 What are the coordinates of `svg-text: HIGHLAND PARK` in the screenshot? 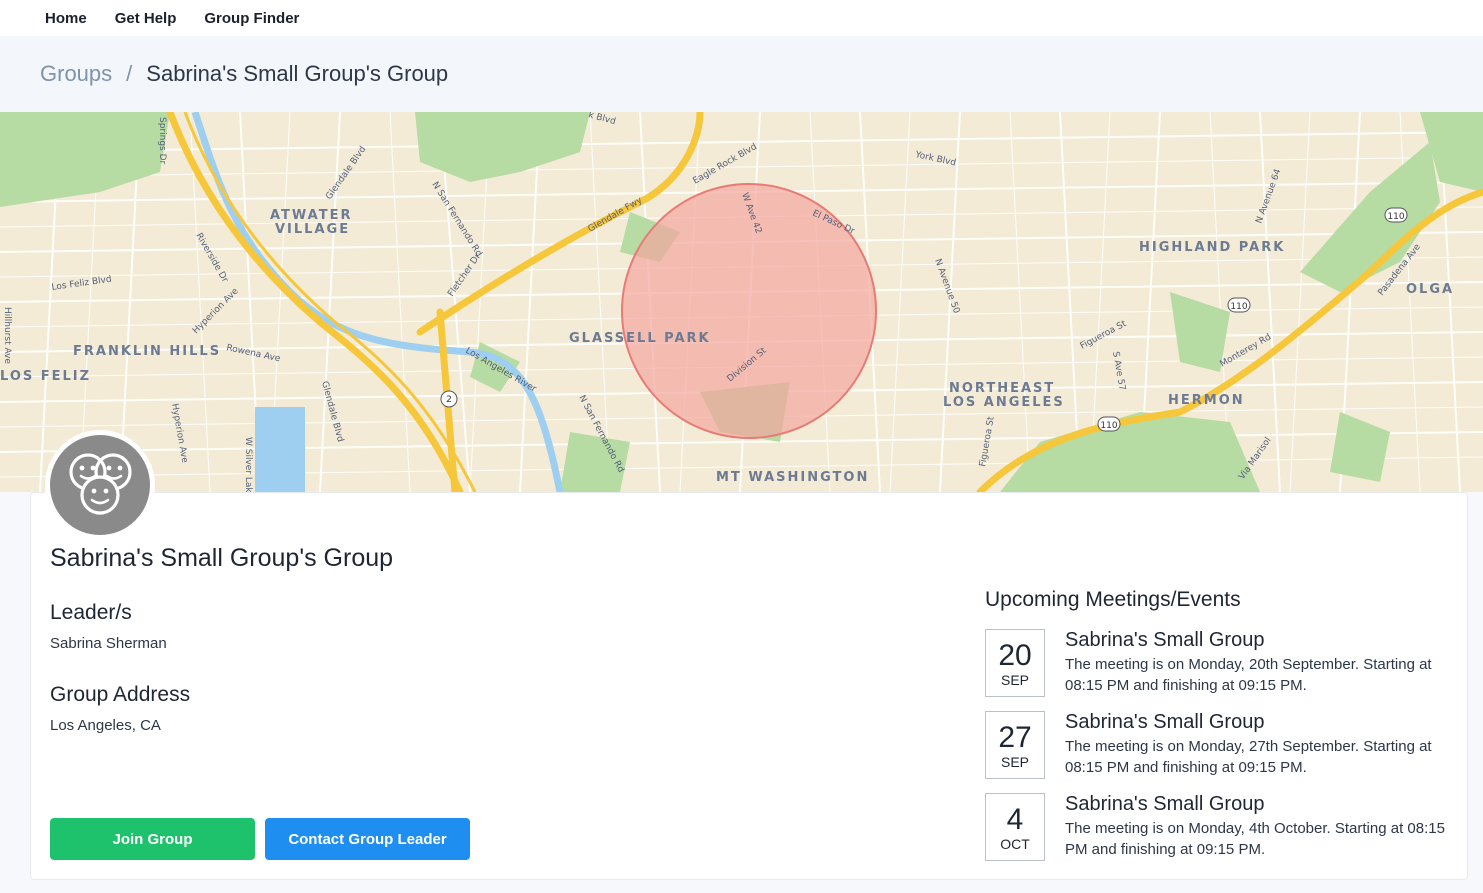 It's located at (1212, 247).